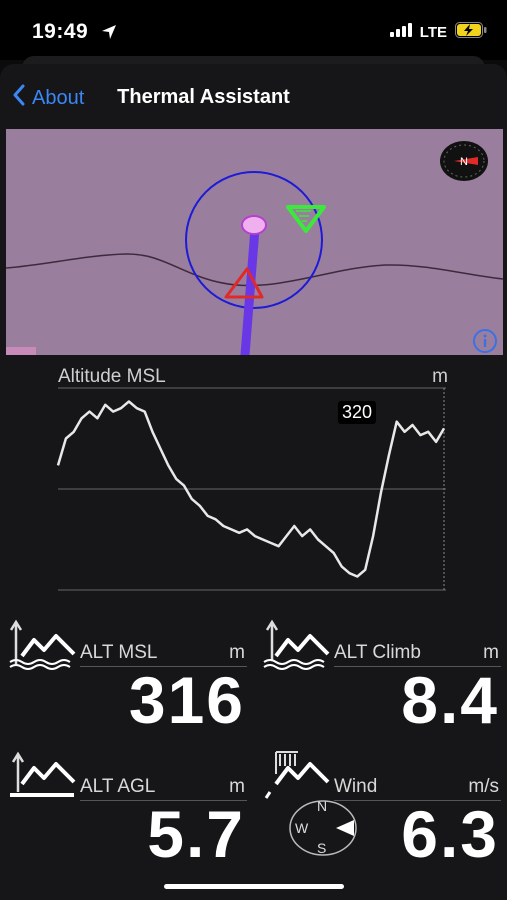  What do you see at coordinates (485, 342) in the screenshot?
I see `info-icon` at bounding box center [485, 342].